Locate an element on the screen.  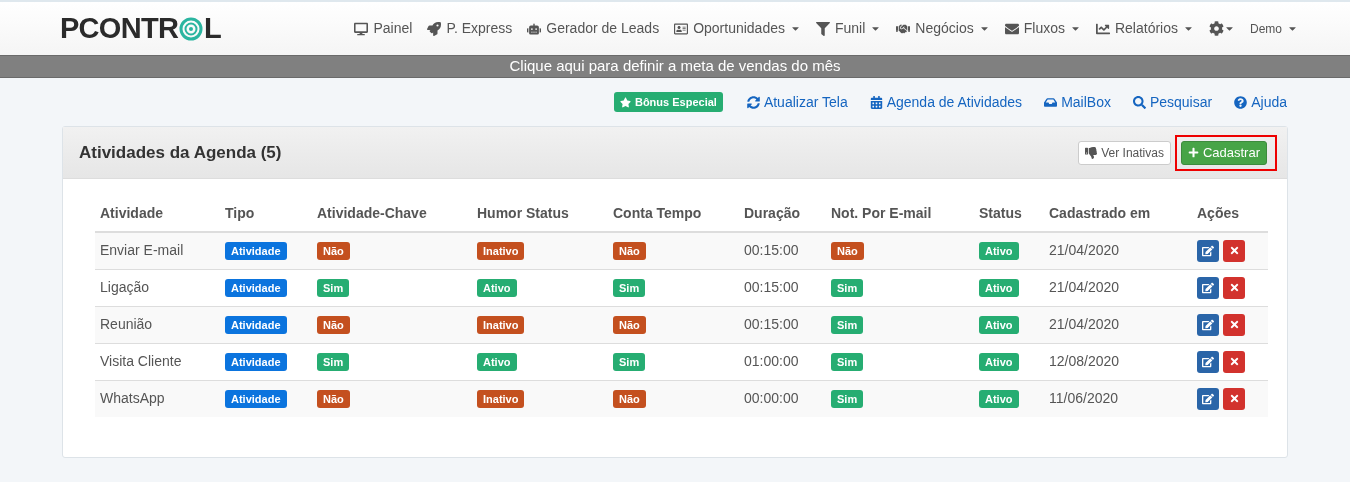
thumbs-down-icon is located at coordinates (1091, 152).